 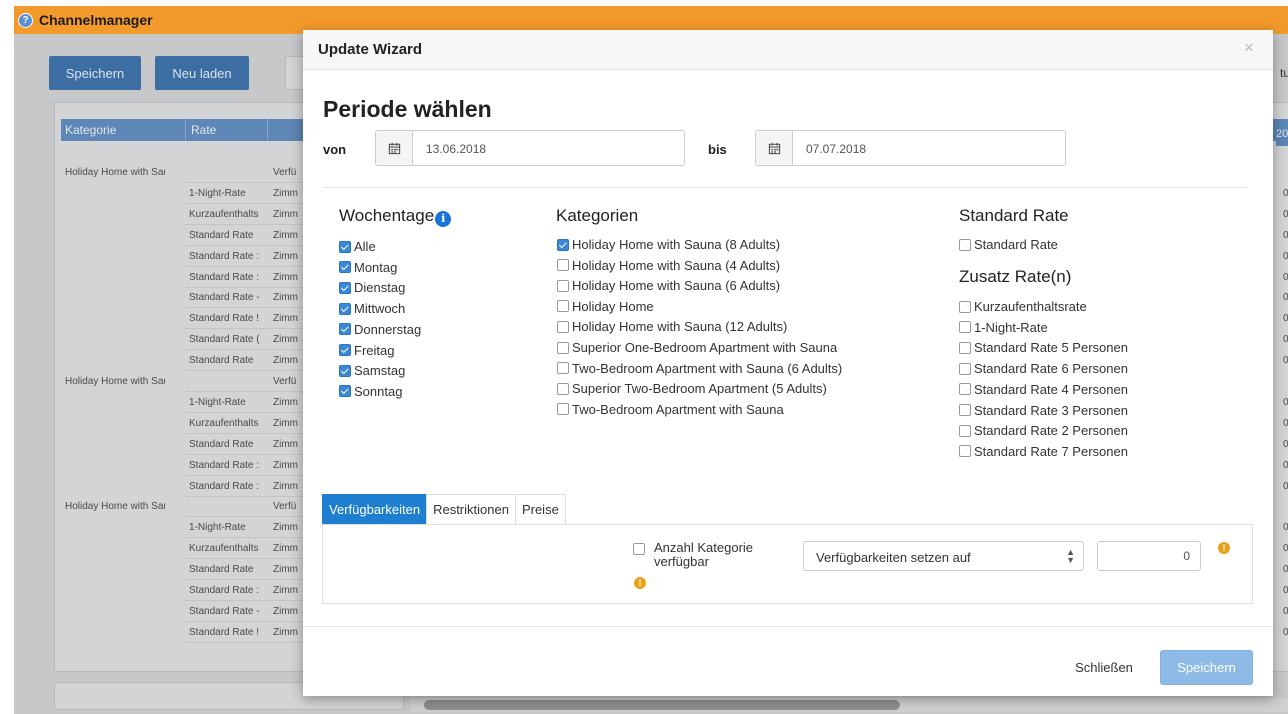 I want to click on extra-rate-item: Standard Rate 6 Personen, so click(x=1043, y=368).